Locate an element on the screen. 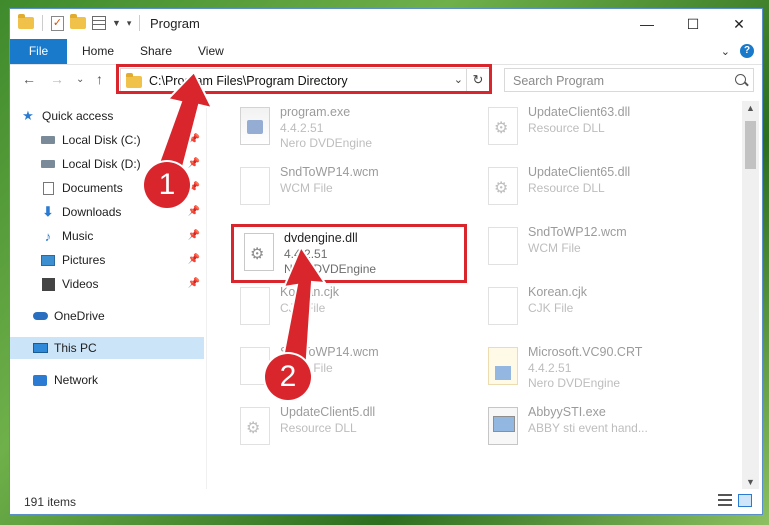 The image size is (769, 525). step-1-badge: 1 is located at coordinates (167, 185).